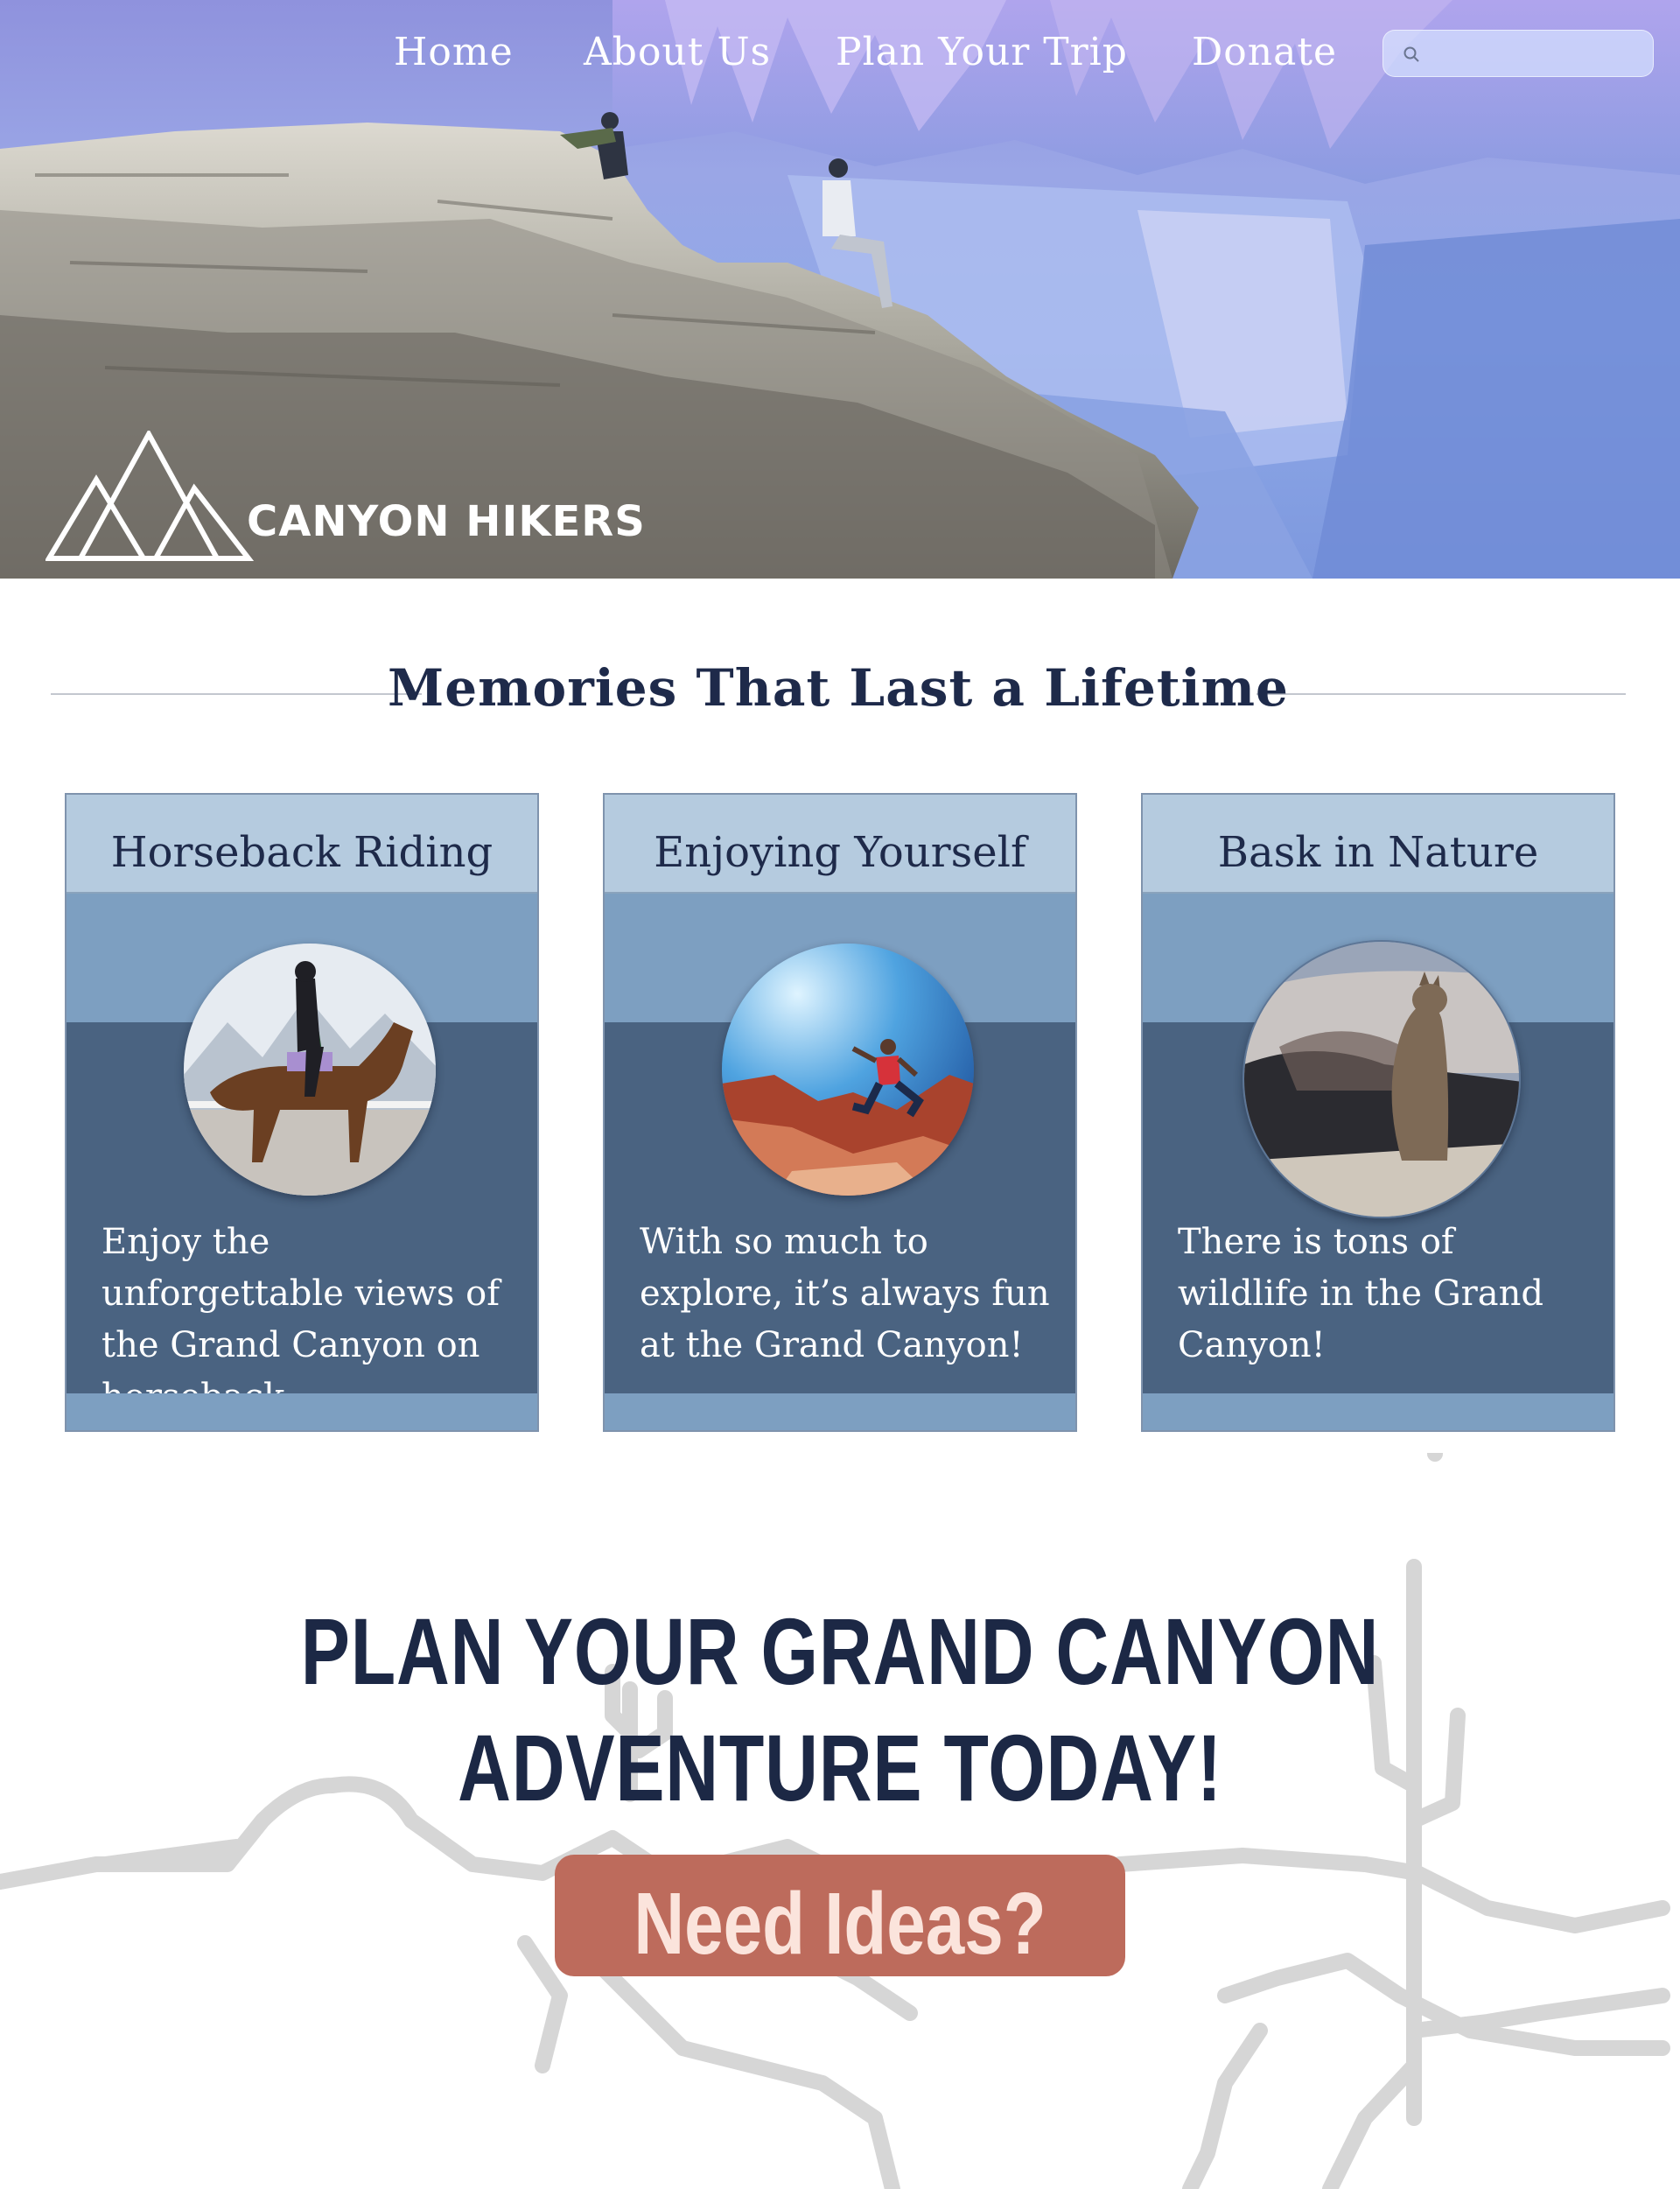 The width and height of the screenshot is (1680, 2189). Describe the element at coordinates (1536, 55) in the screenshot. I see `search-input` at that location.